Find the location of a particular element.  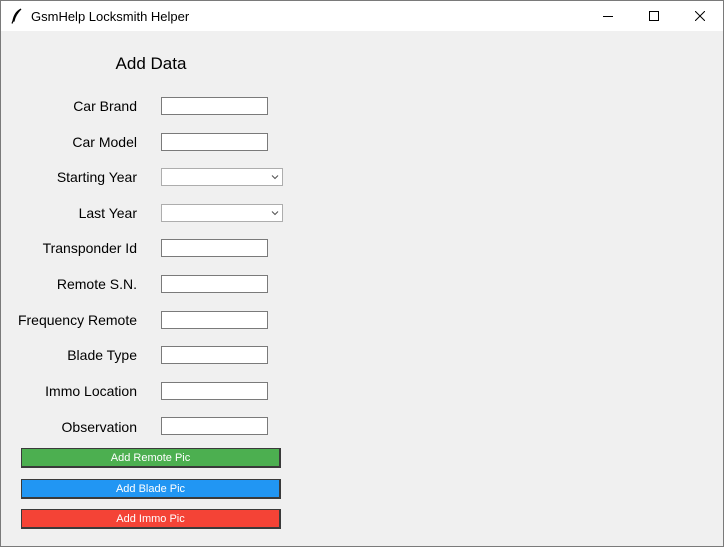

add-blade-pic-label: Add Blade Pic is located at coordinates (150, 488).